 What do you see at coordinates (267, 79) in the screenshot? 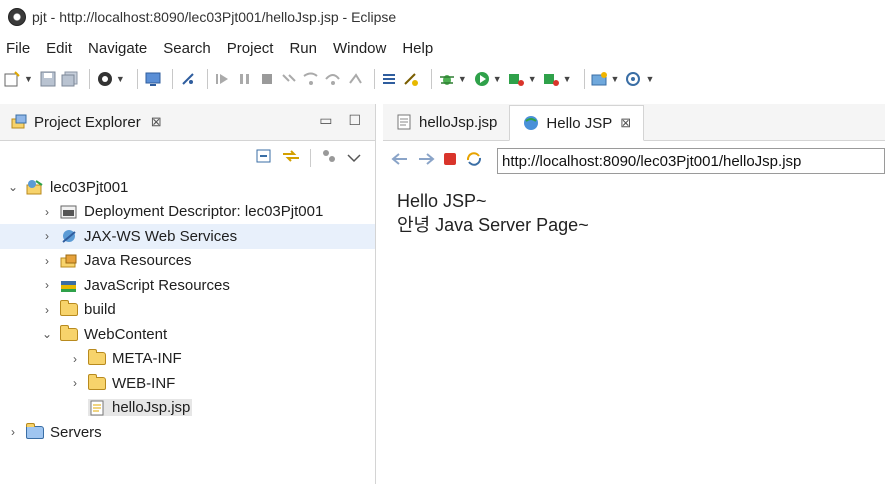
I see `terminate-icon` at bounding box center [267, 79].